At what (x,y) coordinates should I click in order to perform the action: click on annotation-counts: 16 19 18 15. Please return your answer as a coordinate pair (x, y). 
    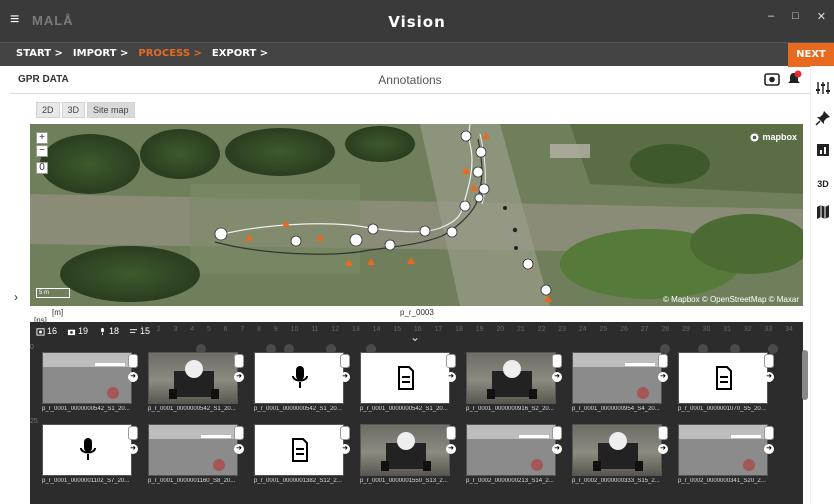
    Looking at the image, I should click on (93, 331).